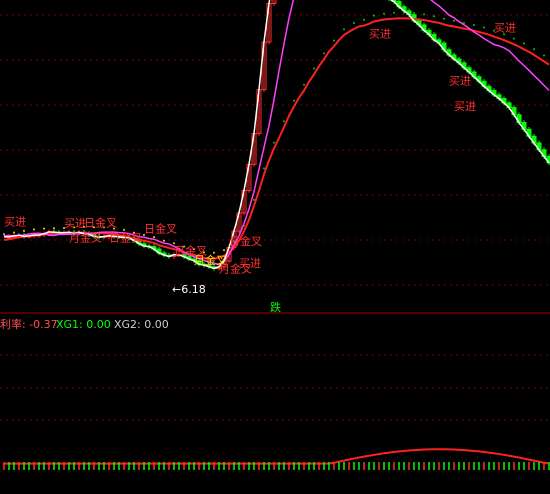 Image resolution: width=550 pixels, height=494 pixels. Describe the element at coordinates (141, 324) in the screenshot. I see `indicator-label-xg2: XG2: 0.00` at that location.